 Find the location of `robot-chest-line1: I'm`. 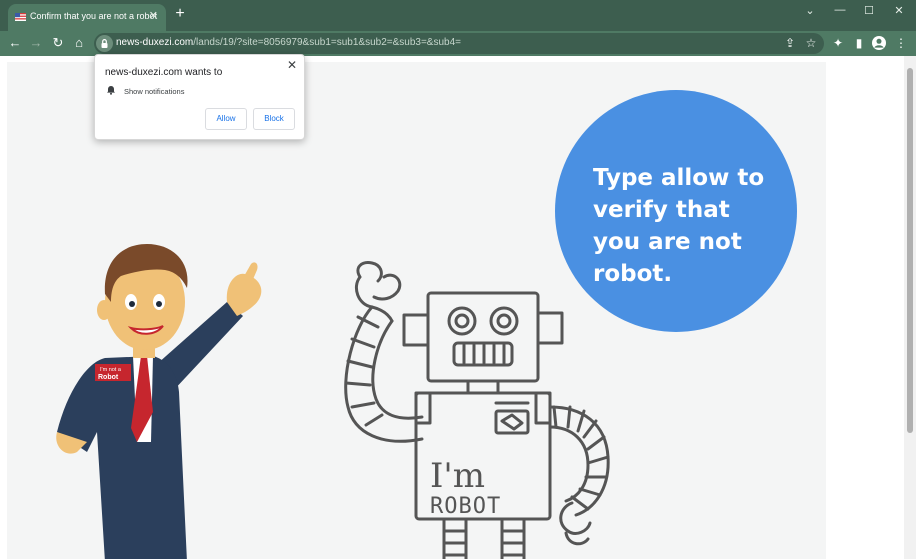

robot-chest-line1: I'm is located at coordinates (457, 476).